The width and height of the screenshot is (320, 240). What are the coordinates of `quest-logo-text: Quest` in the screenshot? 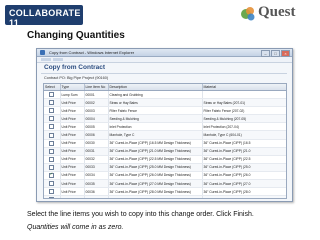 It's located at (277, 12).